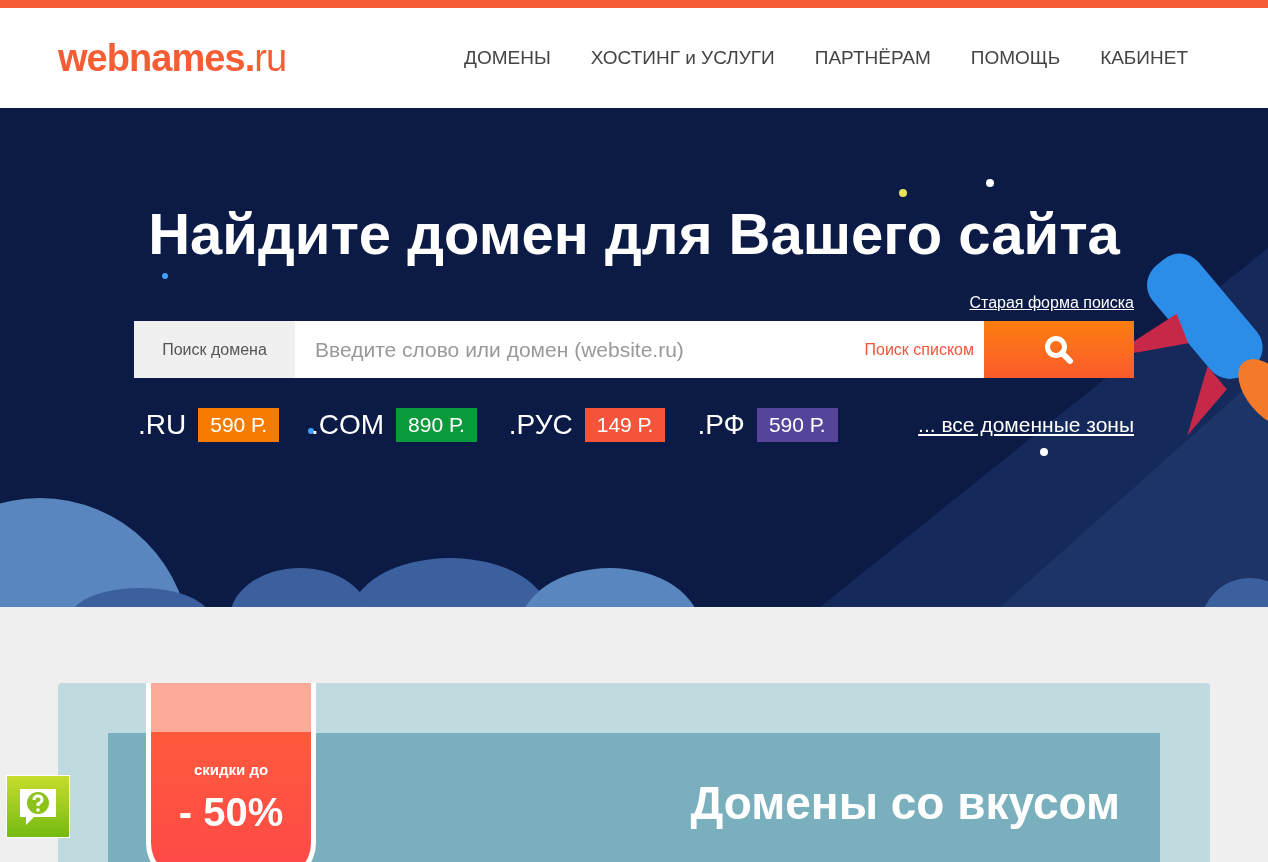 Image resolution: width=1268 pixels, height=862 pixels. I want to click on nav-link: ДОМЕНЫ, so click(507, 58).